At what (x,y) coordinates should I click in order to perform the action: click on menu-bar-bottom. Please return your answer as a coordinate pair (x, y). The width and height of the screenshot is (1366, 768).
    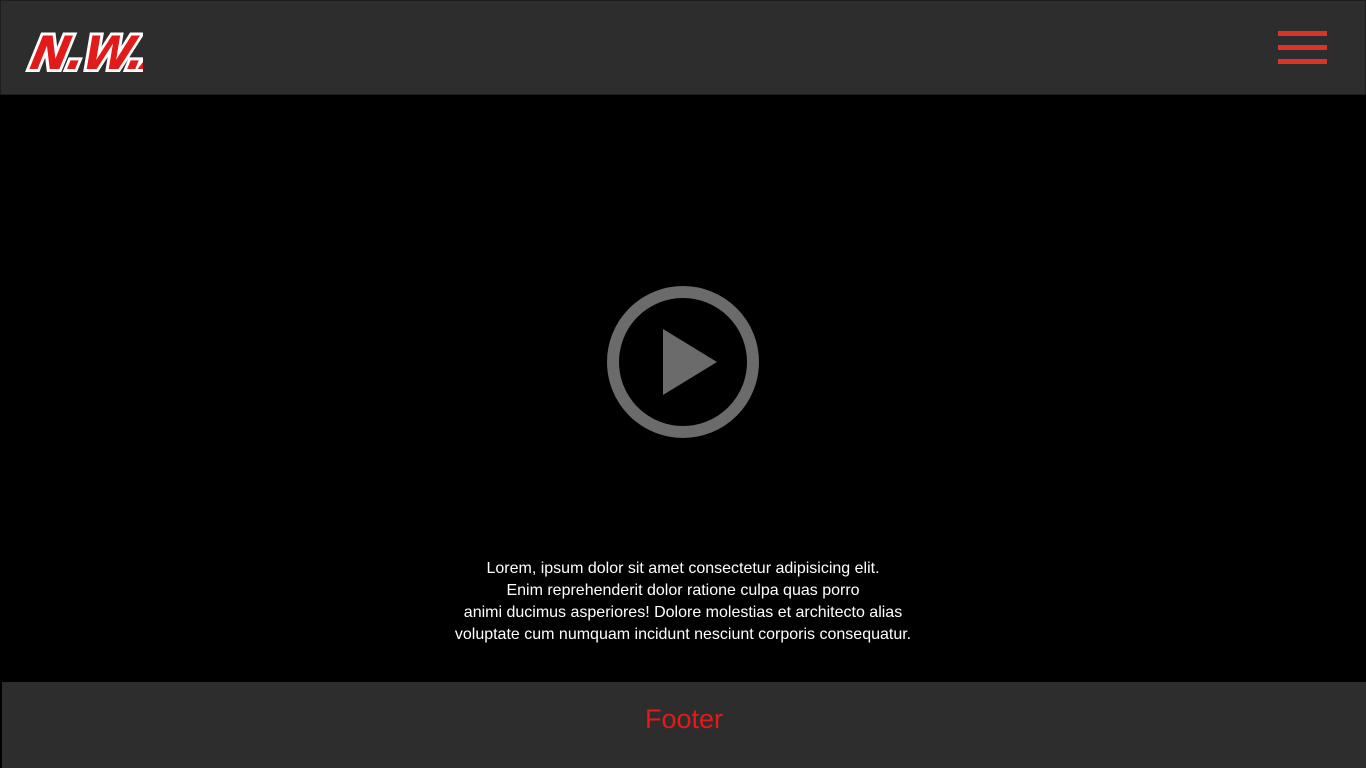
    Looking at the image, I should click on (1302, 61).